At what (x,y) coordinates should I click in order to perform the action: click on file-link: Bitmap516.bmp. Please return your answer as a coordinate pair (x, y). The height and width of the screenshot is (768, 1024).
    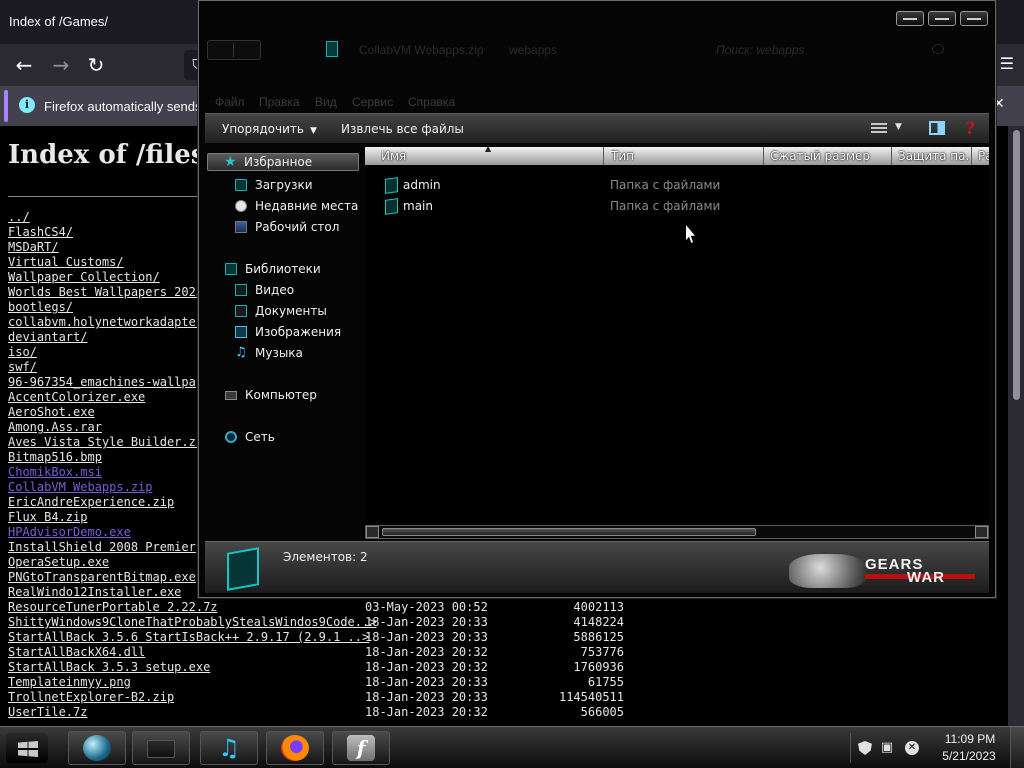
    Looking at the image, I should click on (55, 457).